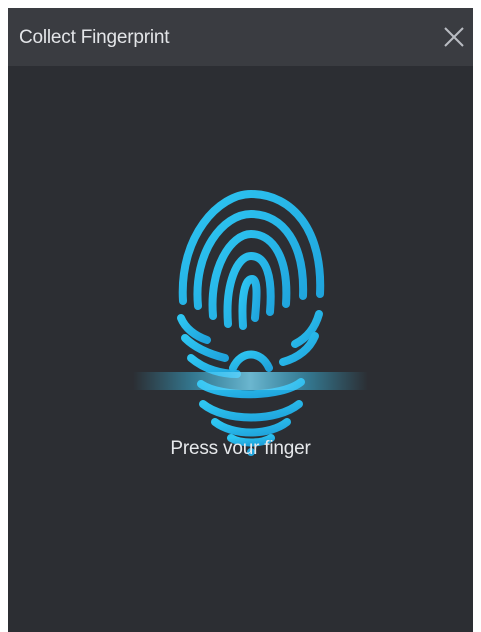  What do you see at coordinates (94, 37) in the screenshot?
I see `dialog-title: Collect Fingerprint` at bounding box center [94, 37].